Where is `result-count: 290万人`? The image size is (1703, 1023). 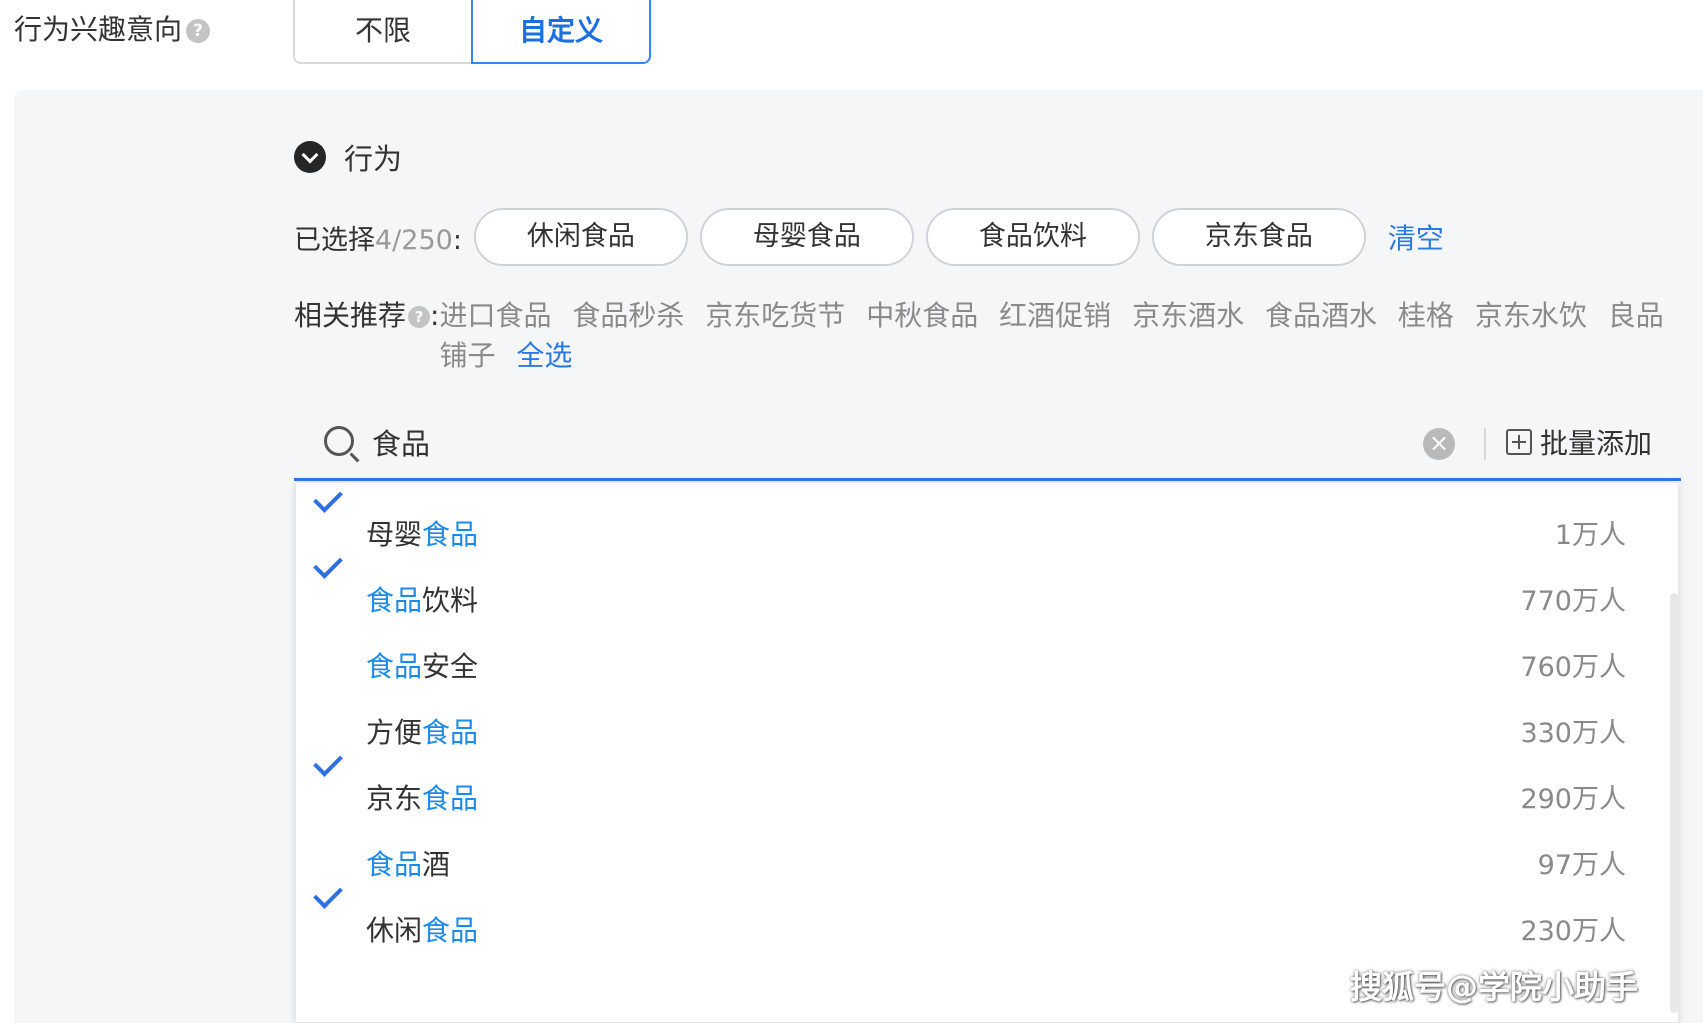 result-count: 290万人 is located at coordinates (1573, 799).